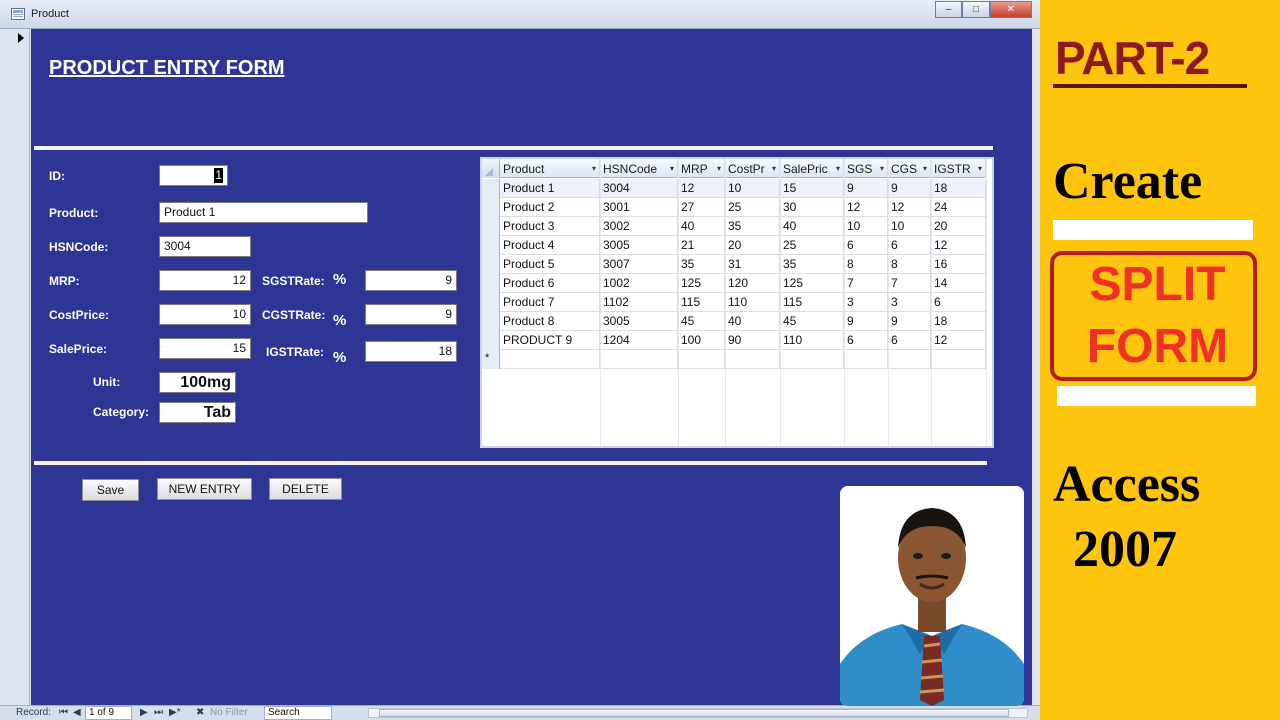  What do you see at coordinates (701, 168) in the screenshot?
I see `column-header: MRP ▾` at bounding box center [701, 168].